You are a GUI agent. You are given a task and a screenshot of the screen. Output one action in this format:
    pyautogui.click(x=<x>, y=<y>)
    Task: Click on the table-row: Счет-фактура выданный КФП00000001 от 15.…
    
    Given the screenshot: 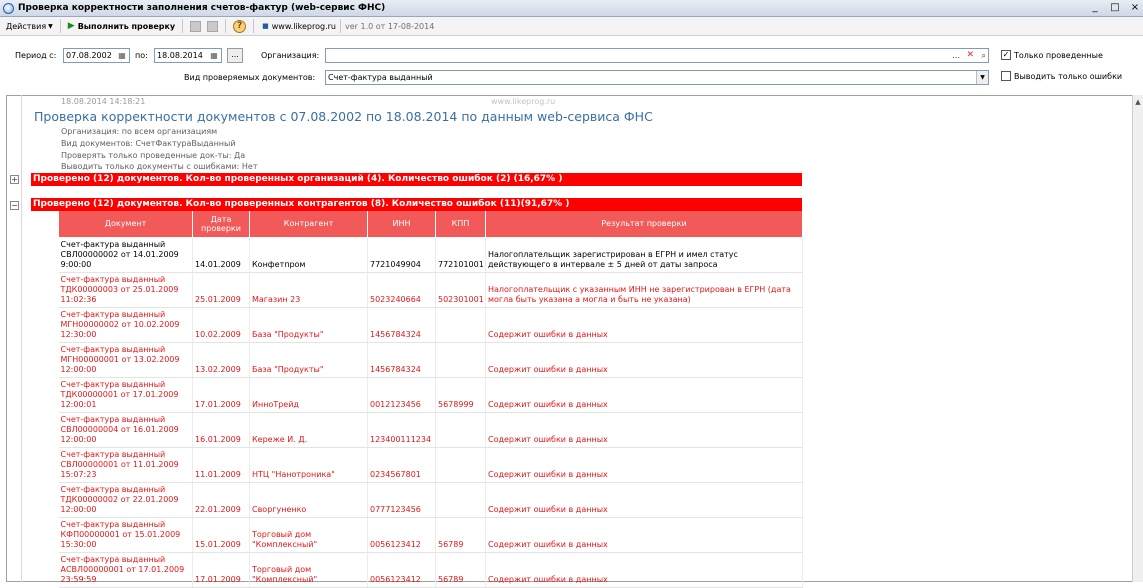 What is the action you would take?
    pyautogui.click(x=430, y=535)
    